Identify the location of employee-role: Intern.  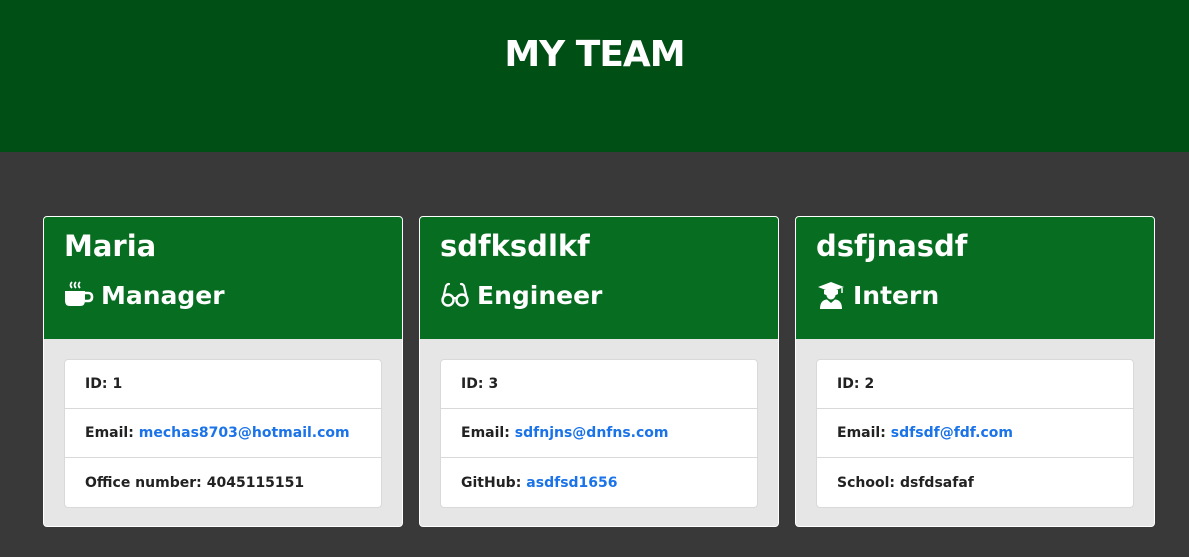
(877, 295).